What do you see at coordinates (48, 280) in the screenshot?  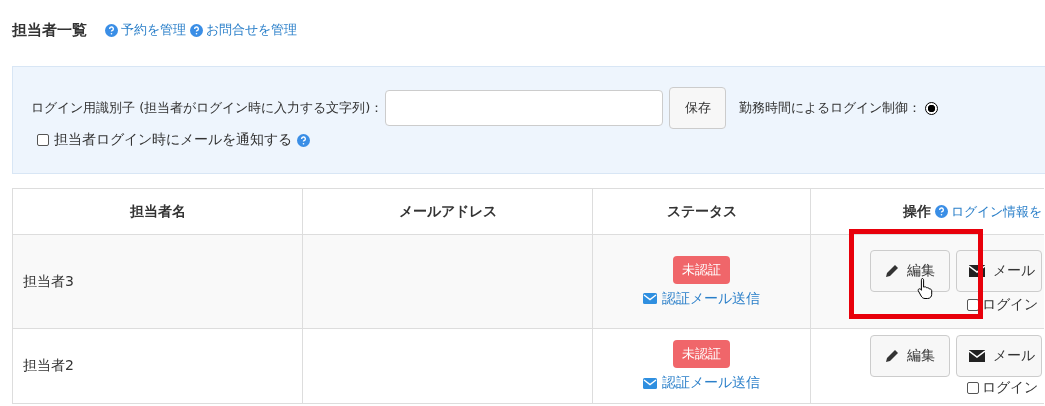 I see `name-cell: 担当者3` at bounding box center [48, 280].